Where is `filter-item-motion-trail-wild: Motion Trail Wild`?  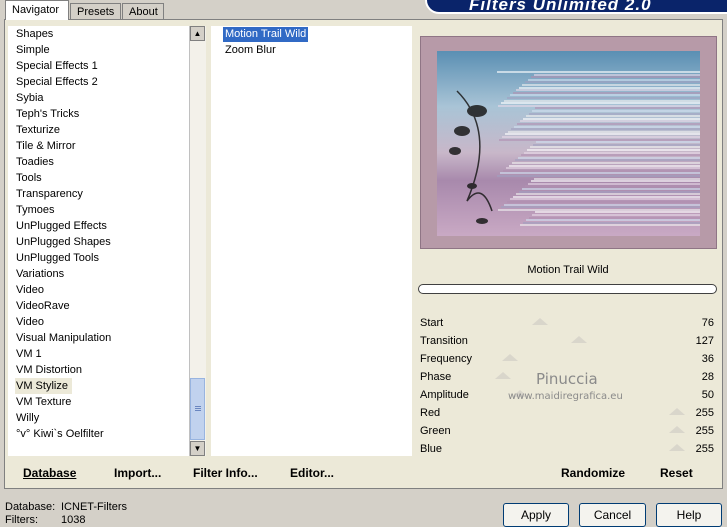
filter-item-motion-trail-wild: Motion Trail Wild is located at coordinates (266, 34).